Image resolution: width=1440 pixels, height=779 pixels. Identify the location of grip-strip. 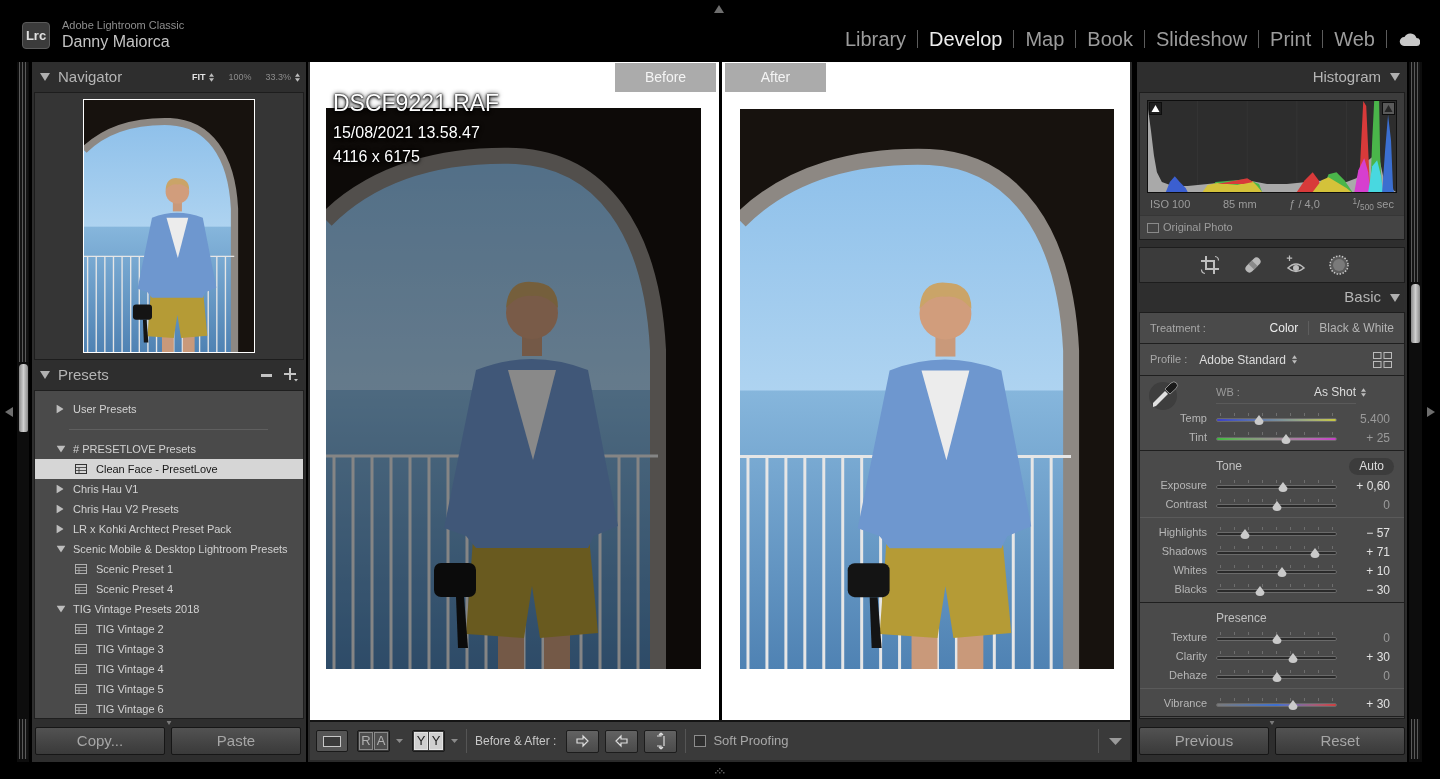
(23, 739).